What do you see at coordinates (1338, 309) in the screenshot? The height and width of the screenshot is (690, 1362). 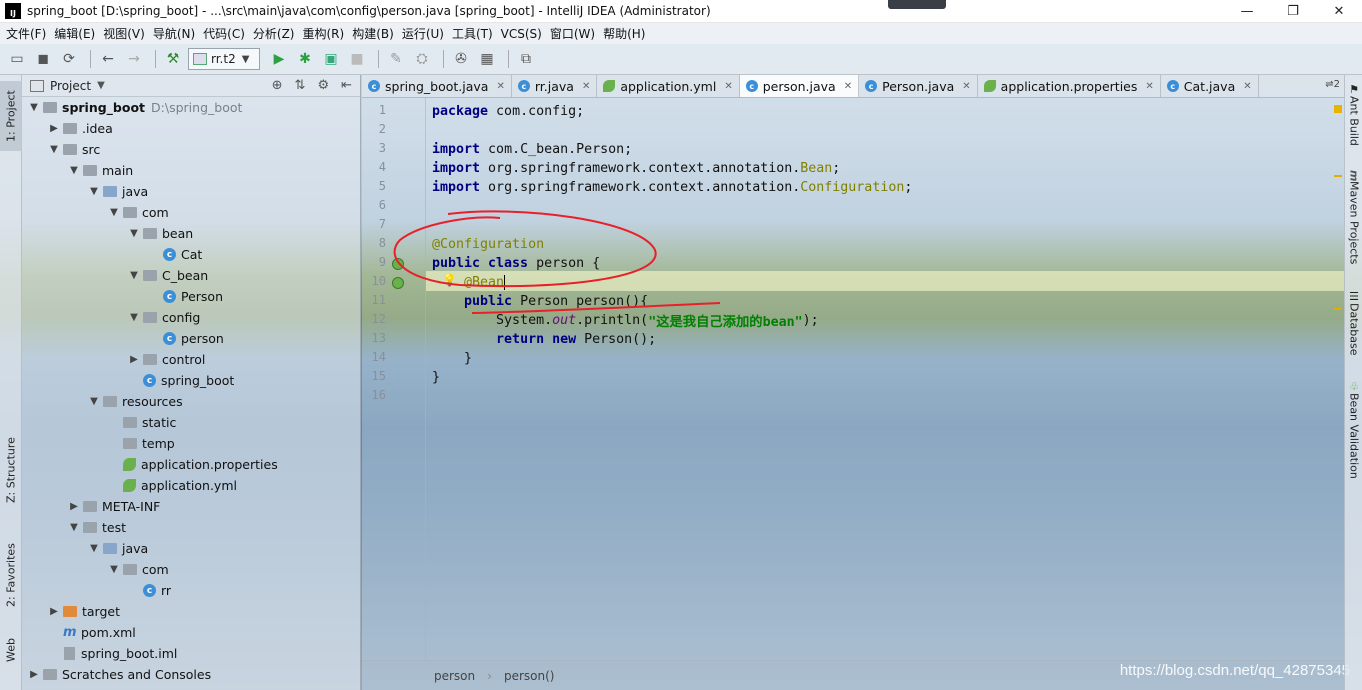 I see `error-stripe-marker` at bounding box center [1338, 309].